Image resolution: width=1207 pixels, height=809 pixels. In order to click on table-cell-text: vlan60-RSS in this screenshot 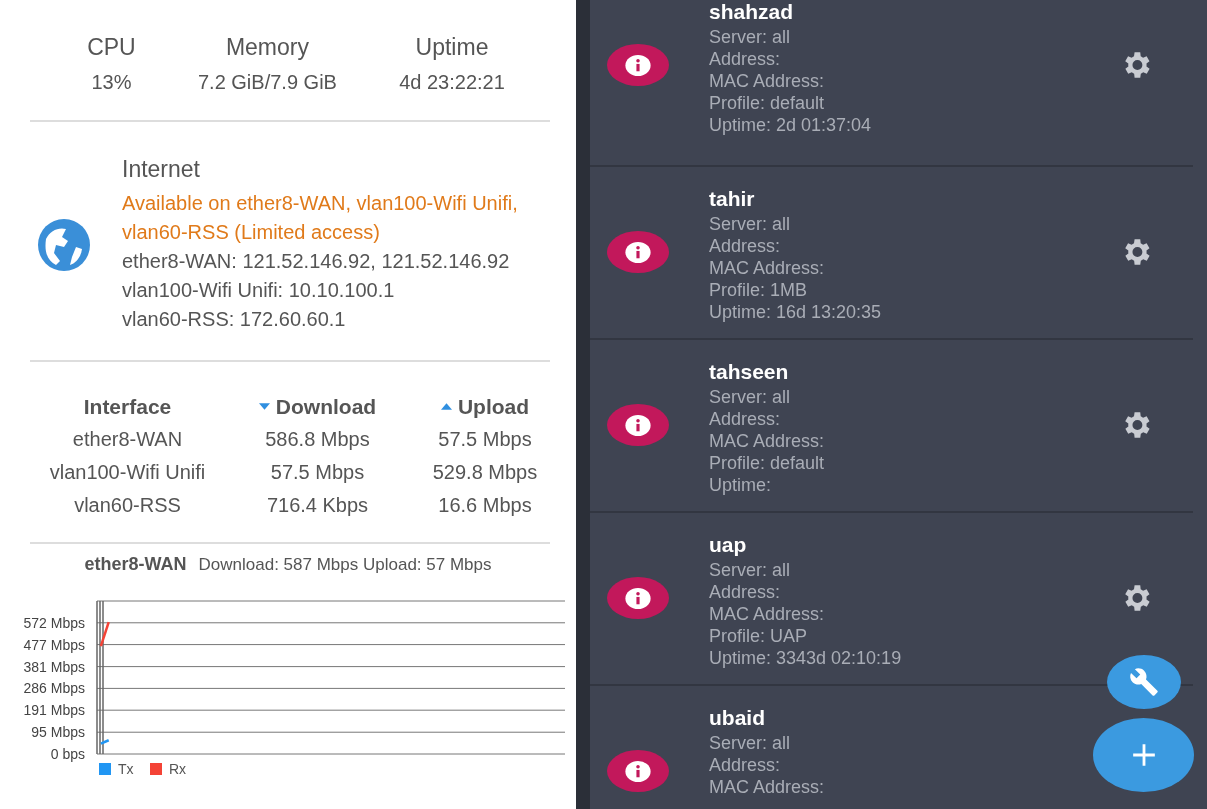, I will do `click(127, 505)`.